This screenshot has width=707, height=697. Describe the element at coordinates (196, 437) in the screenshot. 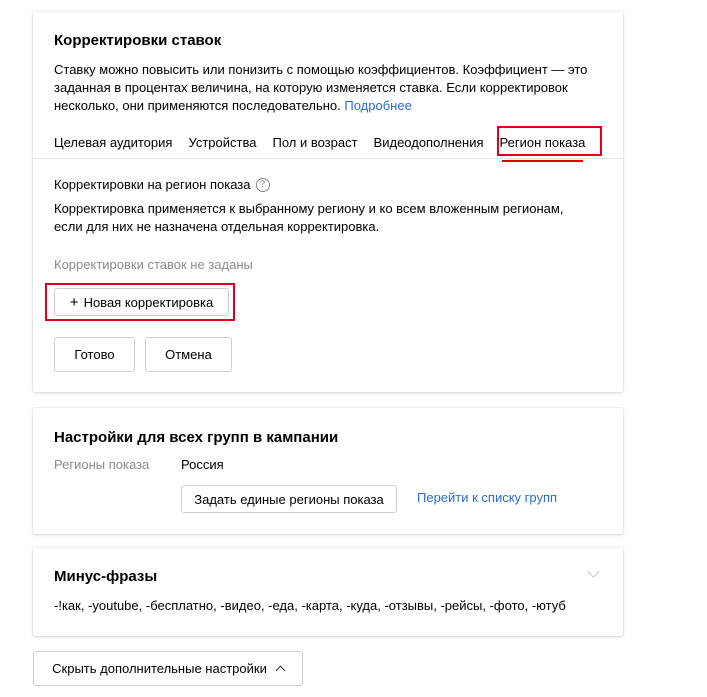

I see `group-settings-title: Настройки для всех групп в кампании` at that location.